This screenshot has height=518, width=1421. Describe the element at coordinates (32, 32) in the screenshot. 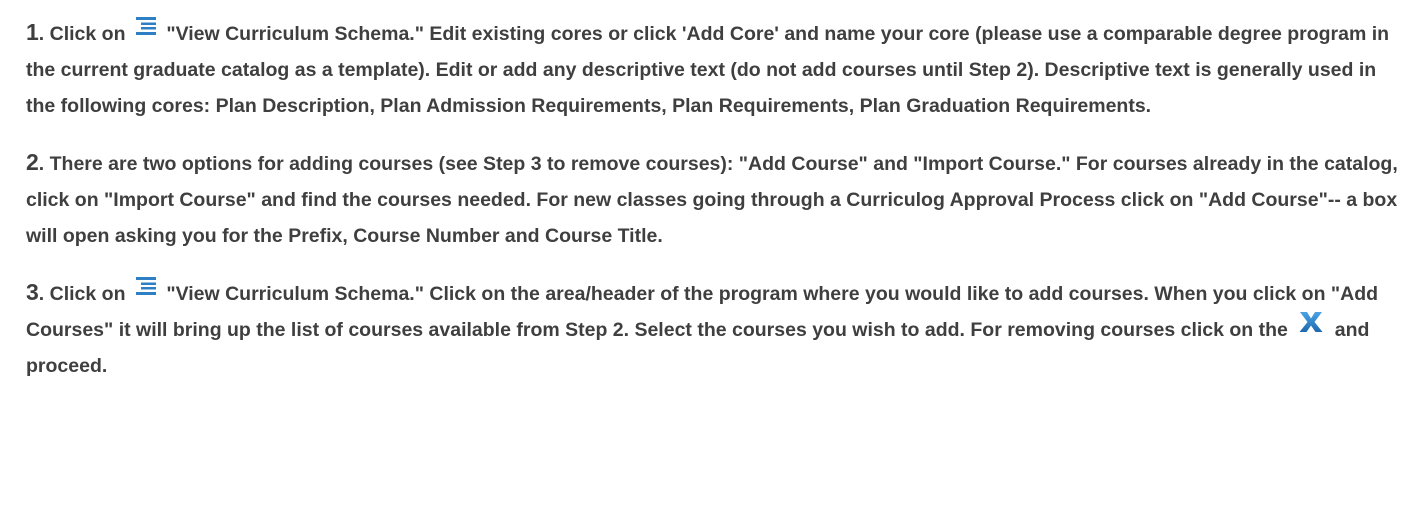

I see `step-number: 1` at that location.